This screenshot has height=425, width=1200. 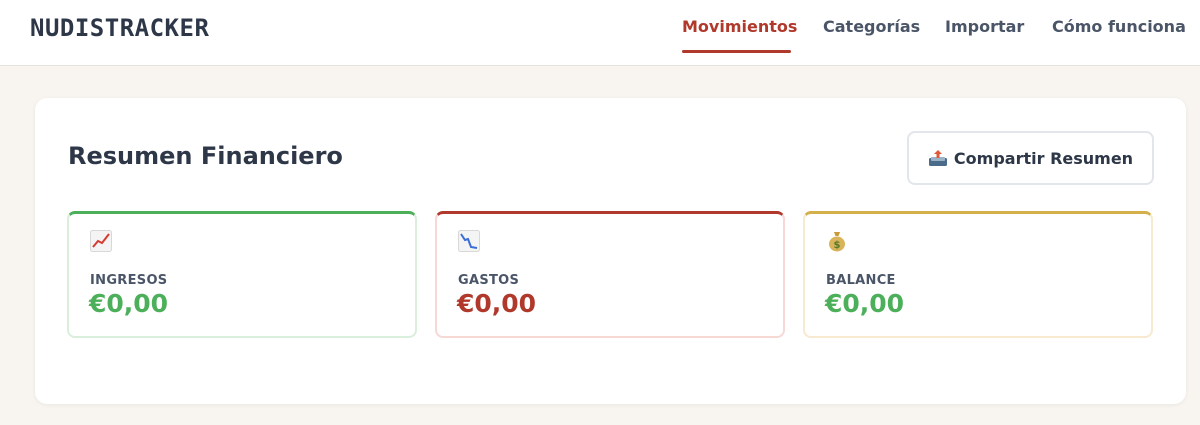 I want to click on share-summary-button: Compartir Resumen, so click(x=1030, y=158).